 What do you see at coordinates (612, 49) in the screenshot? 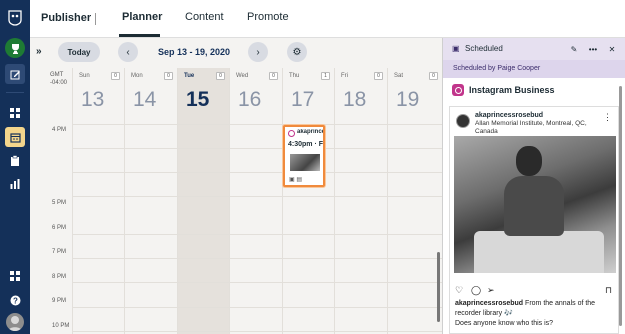
I see `close-icon: ✕` at bounding box center [612, 49].